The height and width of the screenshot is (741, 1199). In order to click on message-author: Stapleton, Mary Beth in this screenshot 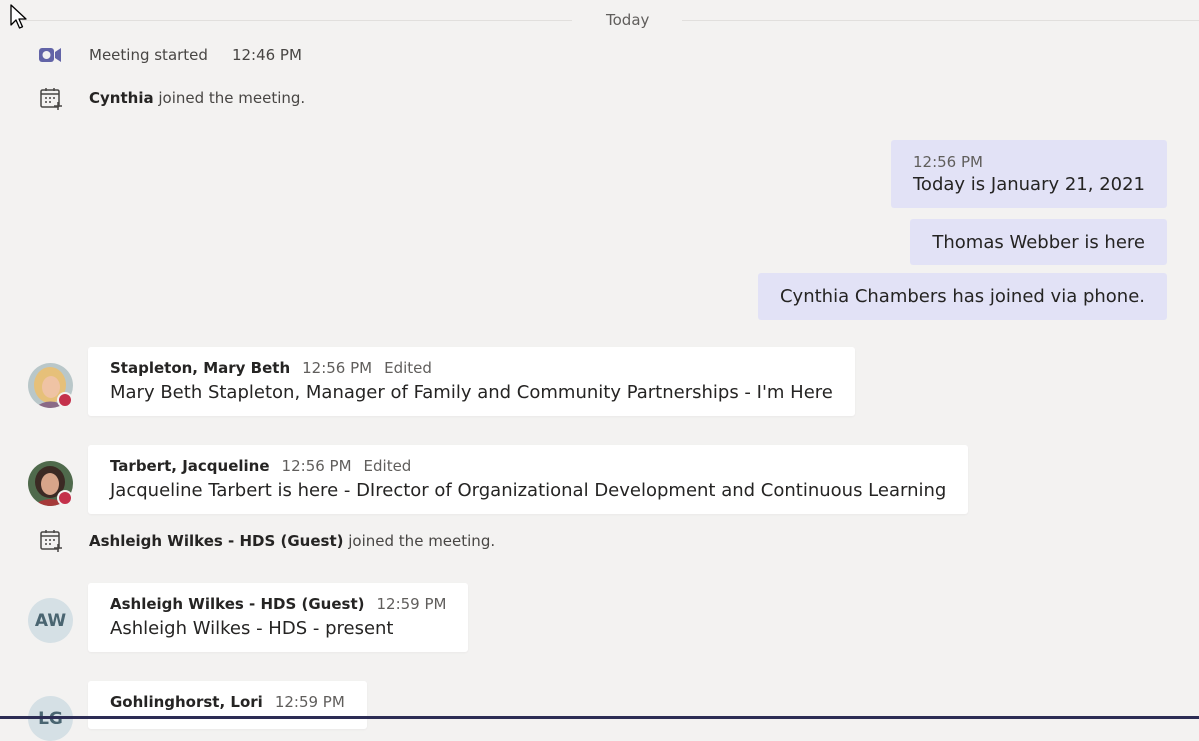, I will do `click(200, 368)`.